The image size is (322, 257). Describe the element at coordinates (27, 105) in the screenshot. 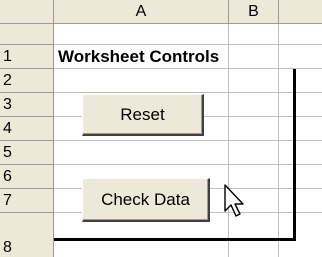

I see `row-header-3: 3` at that location.